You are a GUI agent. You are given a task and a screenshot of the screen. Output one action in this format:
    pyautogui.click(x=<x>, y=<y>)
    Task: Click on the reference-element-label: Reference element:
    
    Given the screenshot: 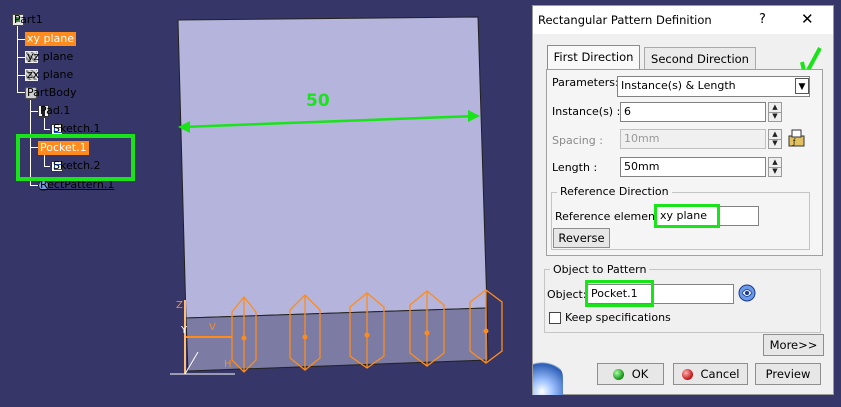 What is the action you would take?
    pyautogui.click(x=609, y=216)
    